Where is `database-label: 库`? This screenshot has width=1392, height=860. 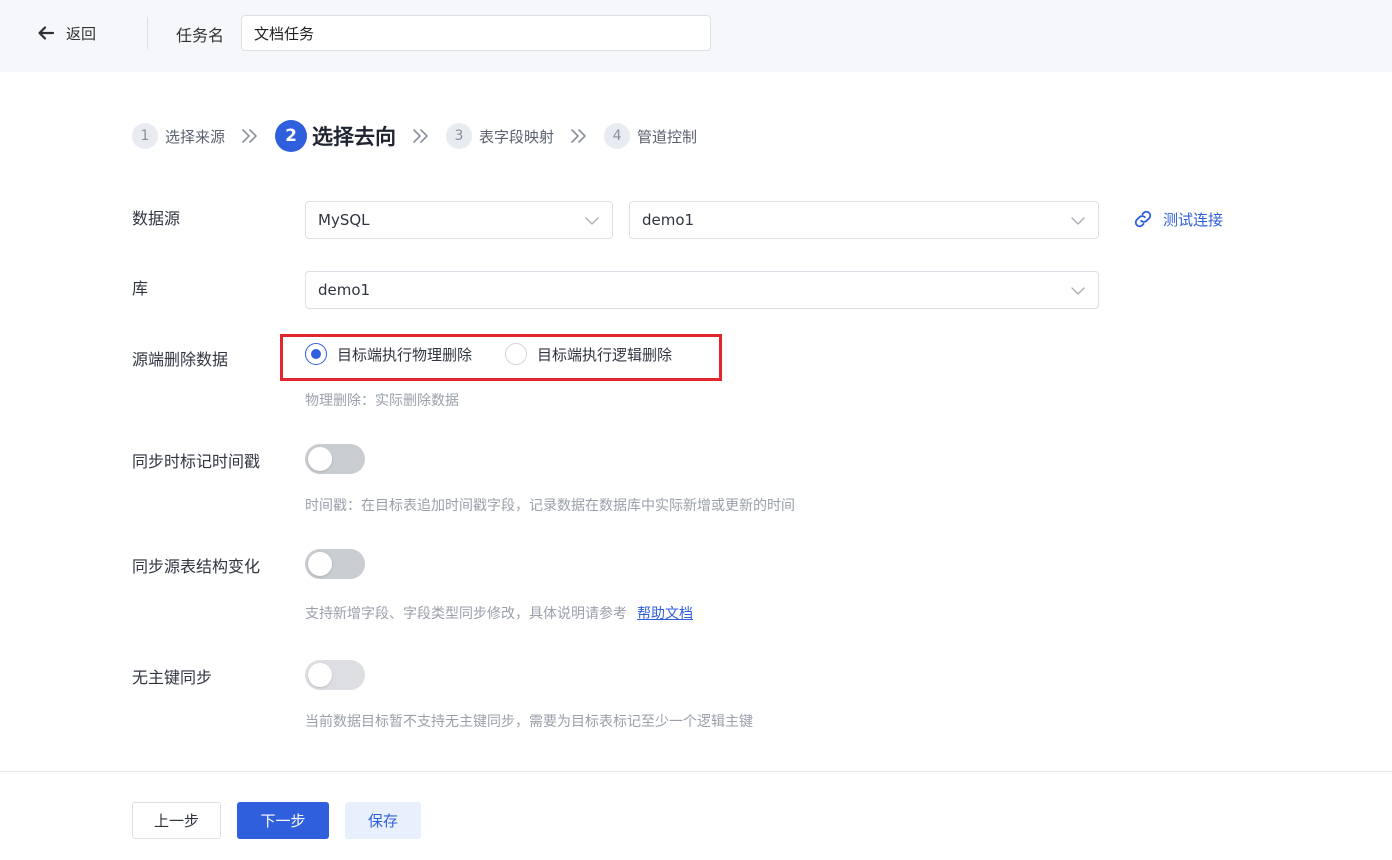 database-label: 库 is located at coordinates (140, 288).